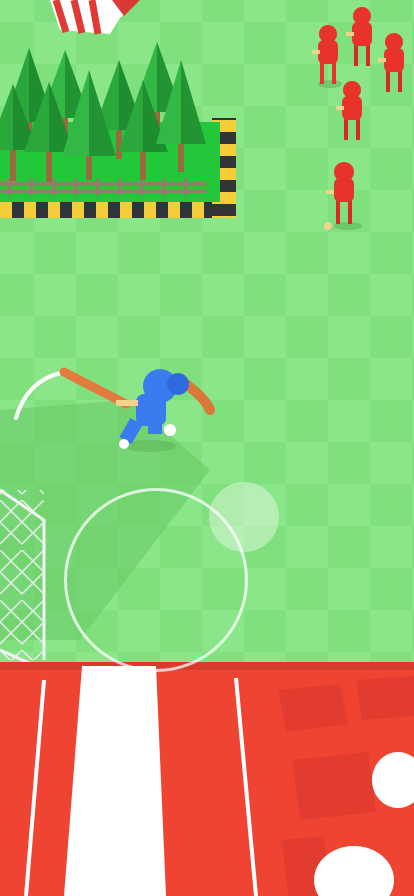 Image resolution: width=414 pixels, height=896 pixels. I want to click on white-lane, so click(115, 781).